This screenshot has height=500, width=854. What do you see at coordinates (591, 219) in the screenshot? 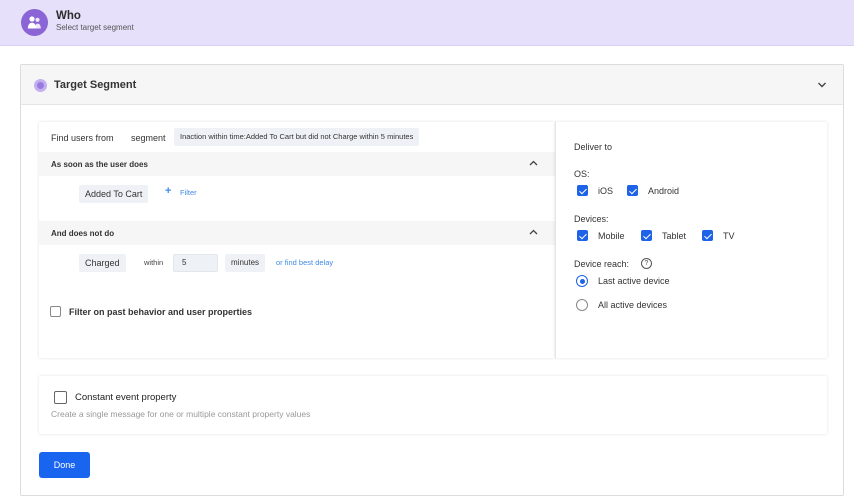
I see `devices-label: Devices:` at bounding box center [591, 219].